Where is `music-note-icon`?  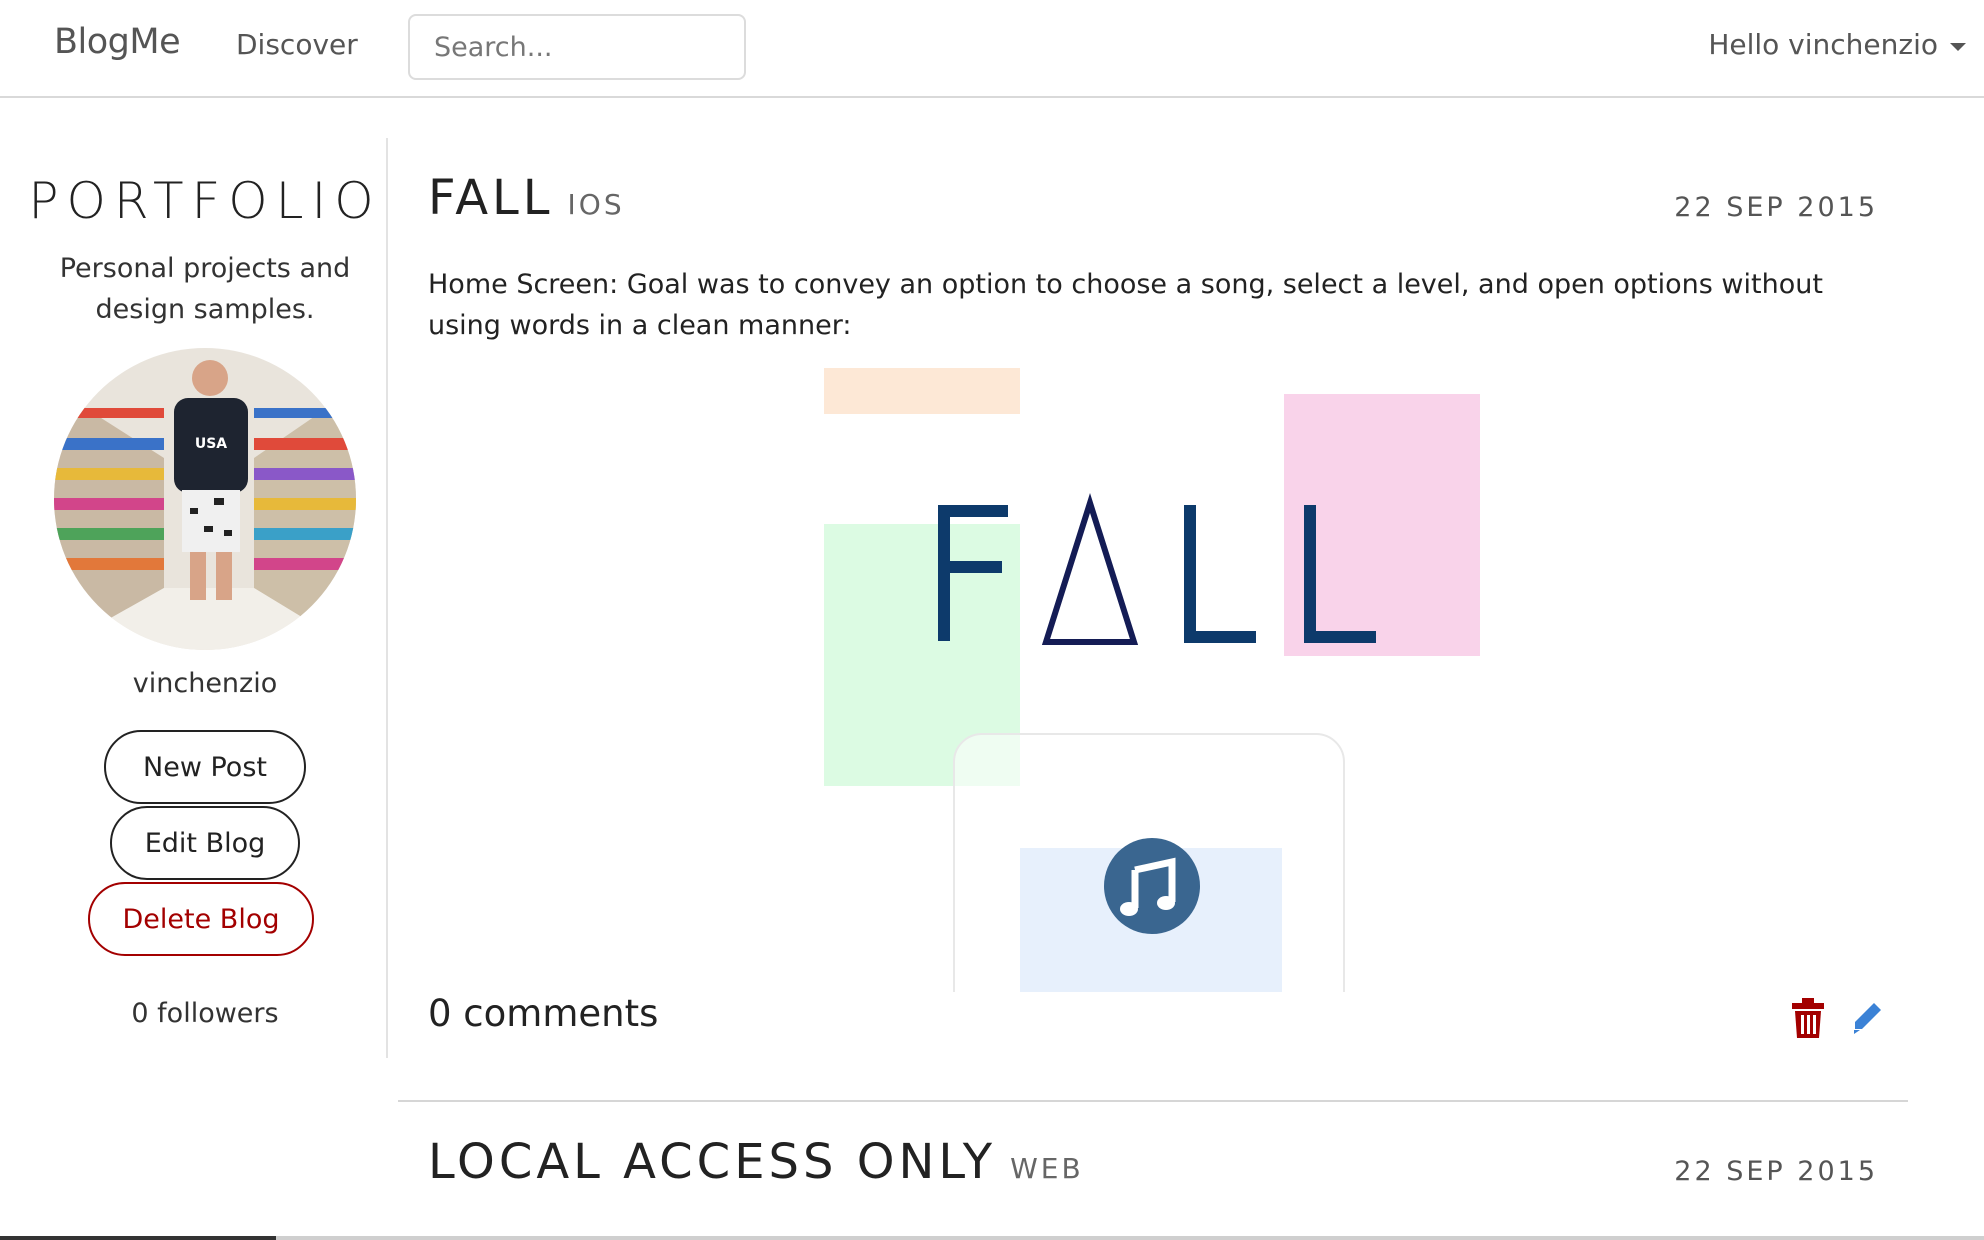 music-note-icon is located at coordinates (1152, 886).